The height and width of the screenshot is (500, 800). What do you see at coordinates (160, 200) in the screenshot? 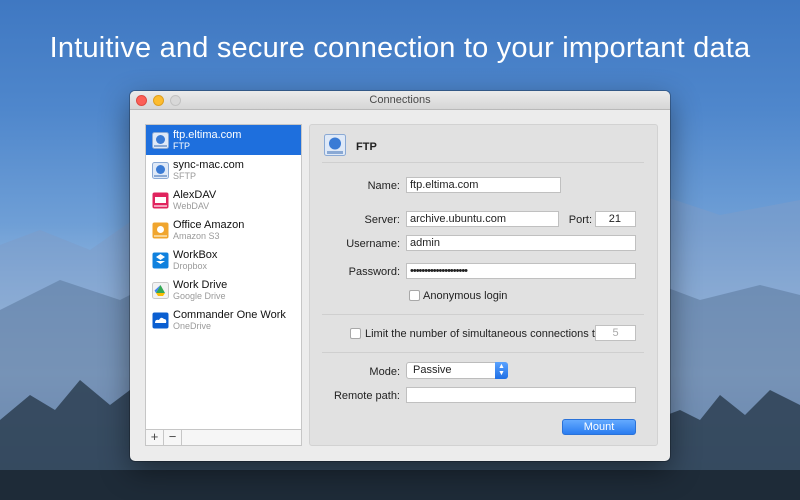
I see `webdav-icon` at bounding box center [160, 200].